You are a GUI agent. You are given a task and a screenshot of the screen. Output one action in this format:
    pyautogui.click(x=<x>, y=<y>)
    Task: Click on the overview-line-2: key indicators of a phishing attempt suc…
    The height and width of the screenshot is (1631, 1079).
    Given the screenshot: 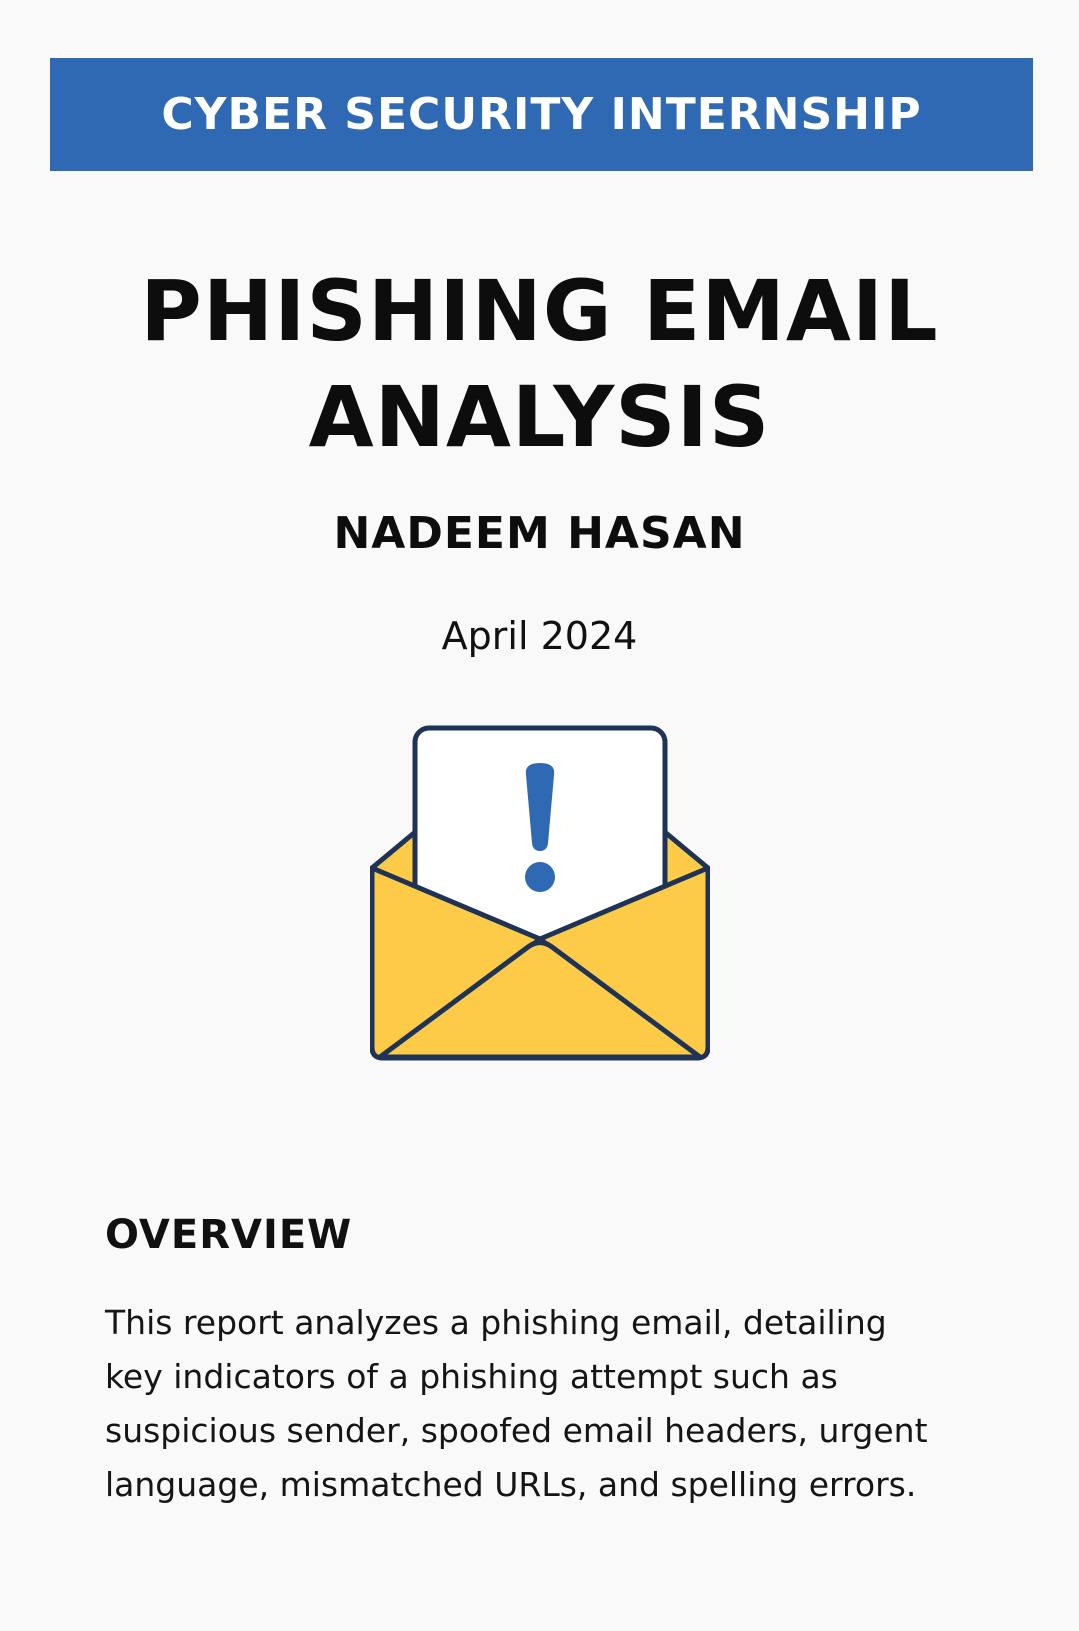 What is the action you would take?
    pyautogui.click(x=471, y=1376)
    